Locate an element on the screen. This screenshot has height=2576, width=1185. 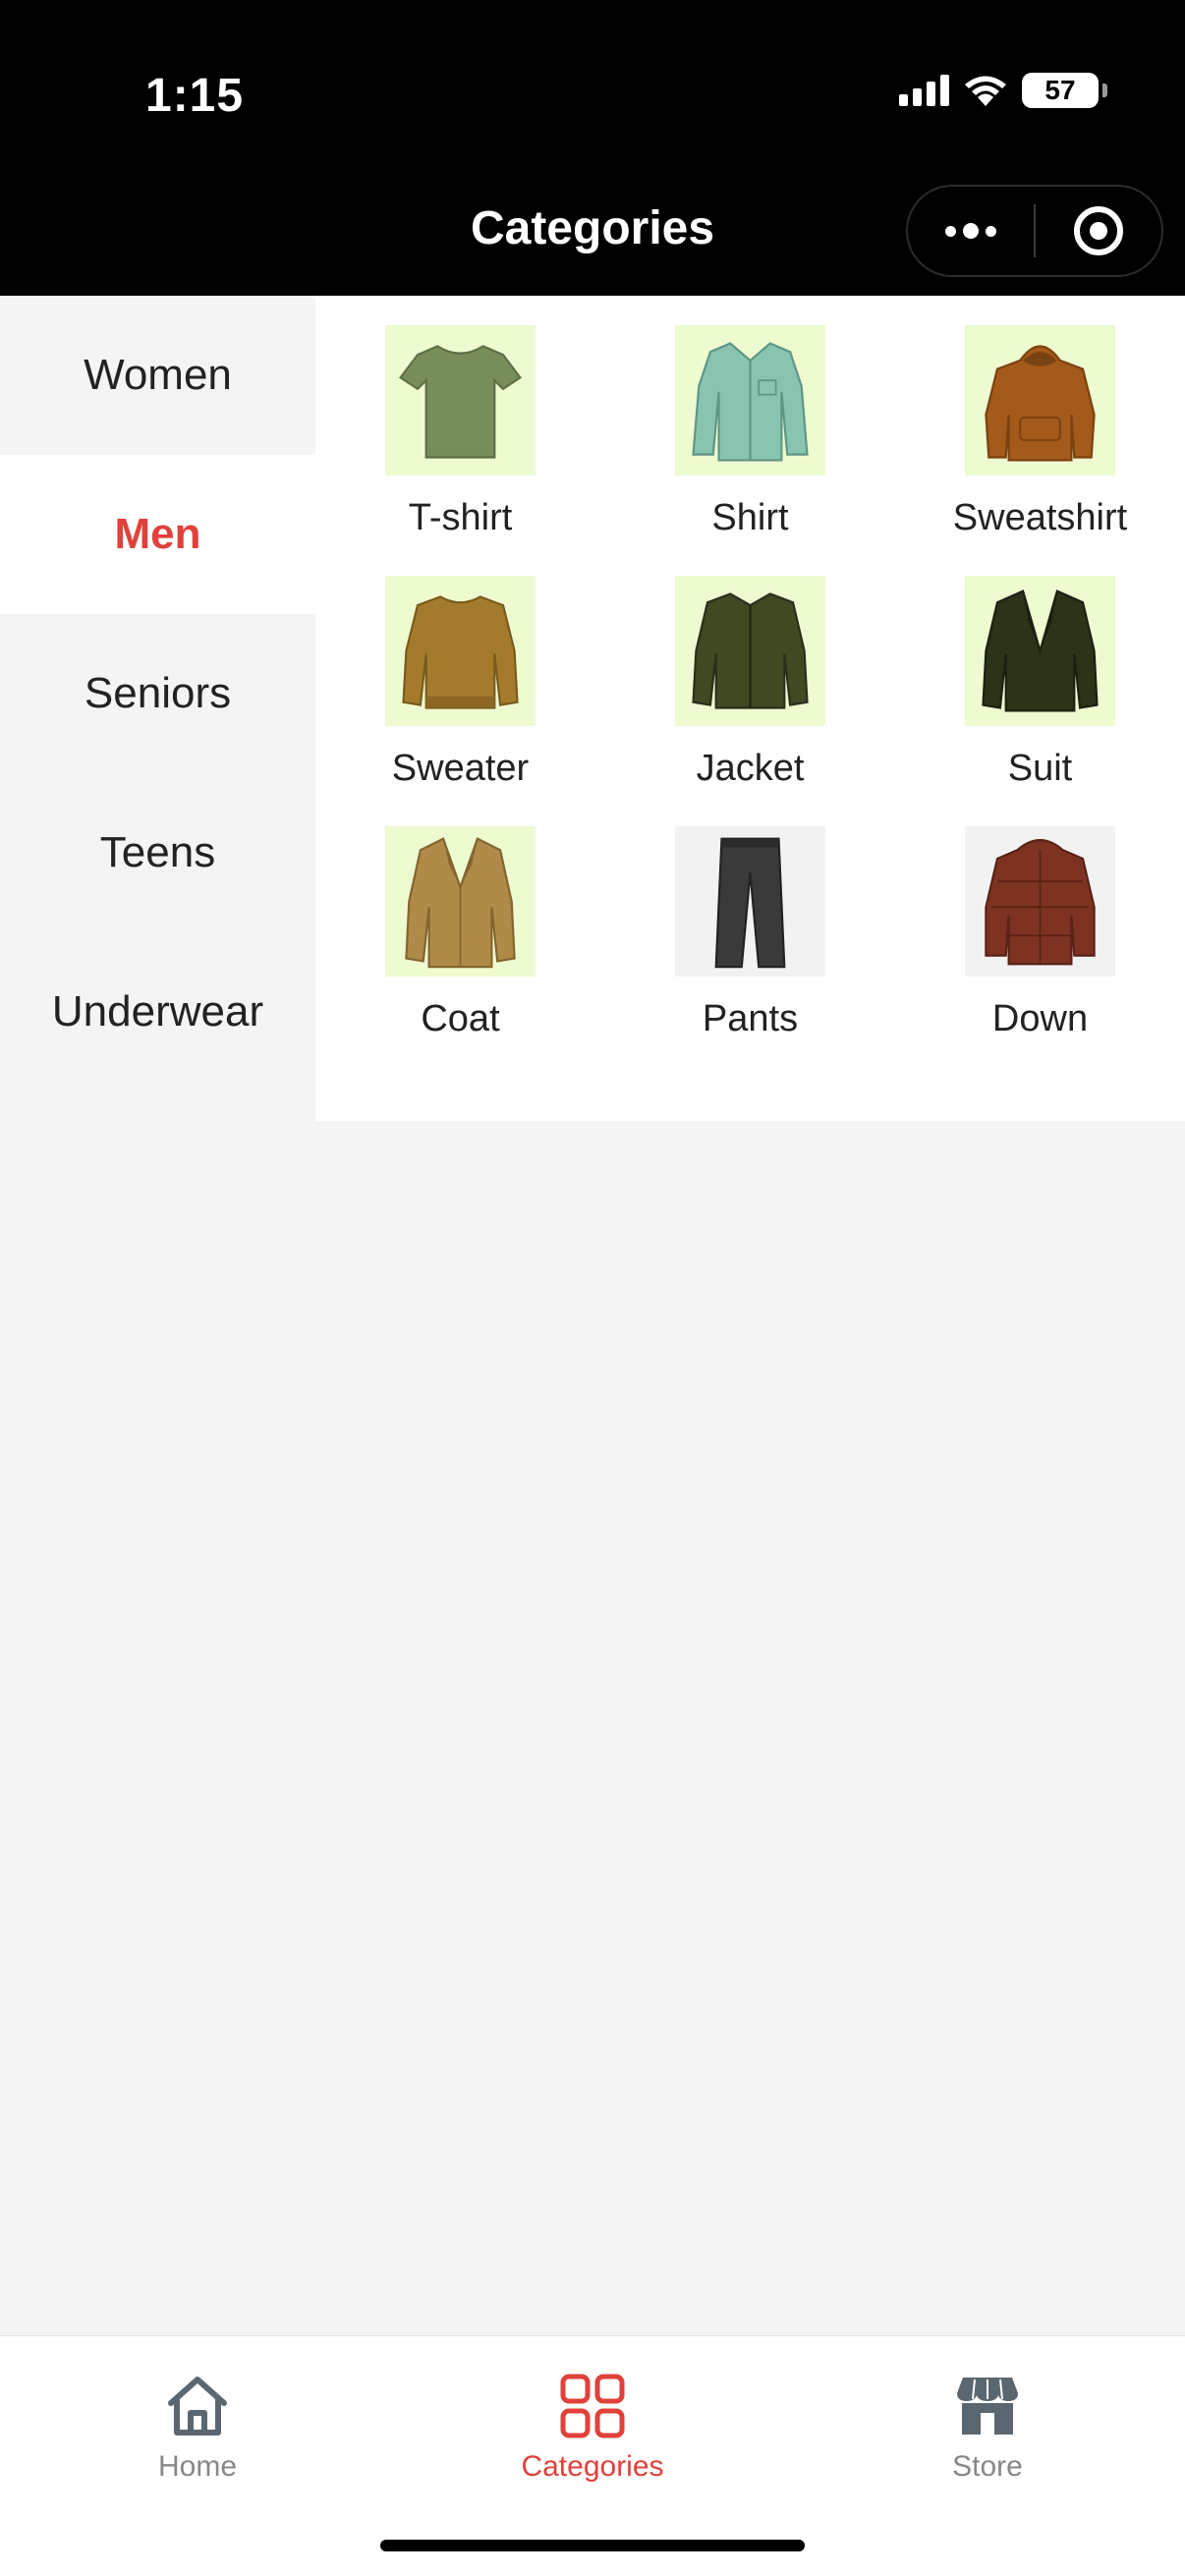
sidebar-item-underwear: Underwear is located at coordinates (157, 1012).